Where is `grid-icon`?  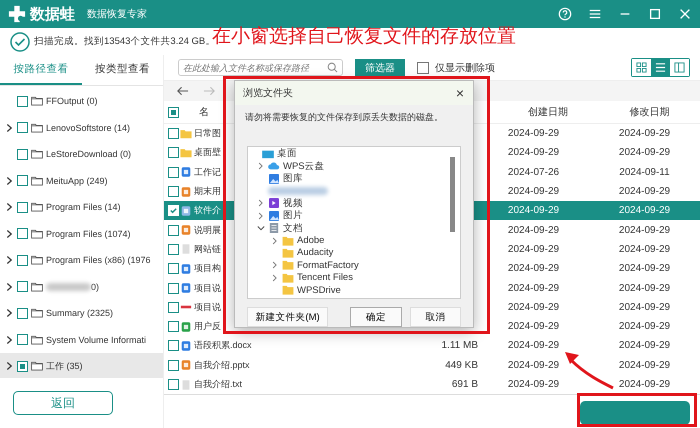 grid-icon is located at coordinates (641, 67).